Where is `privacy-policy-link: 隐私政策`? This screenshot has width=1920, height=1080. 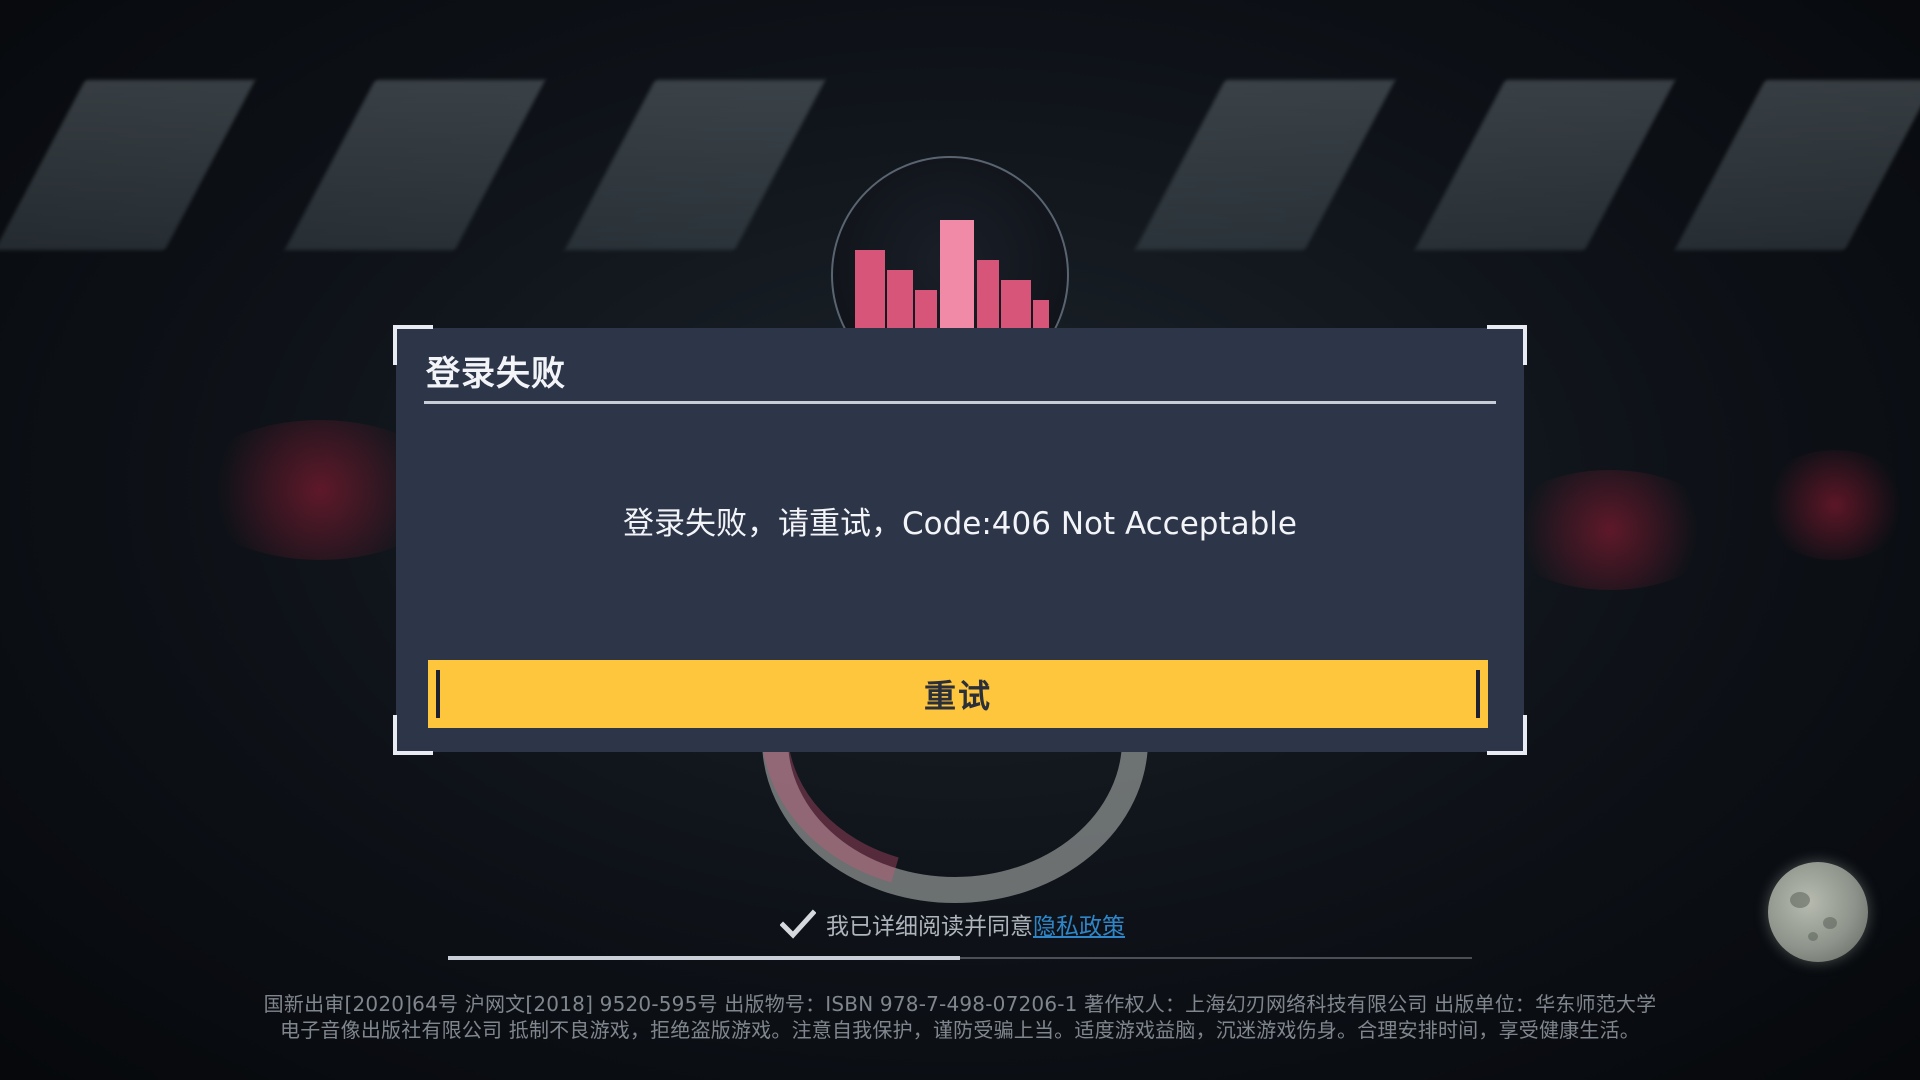 privacy-policy-link: 隐私政策 is located at coordinates (1079, 924).